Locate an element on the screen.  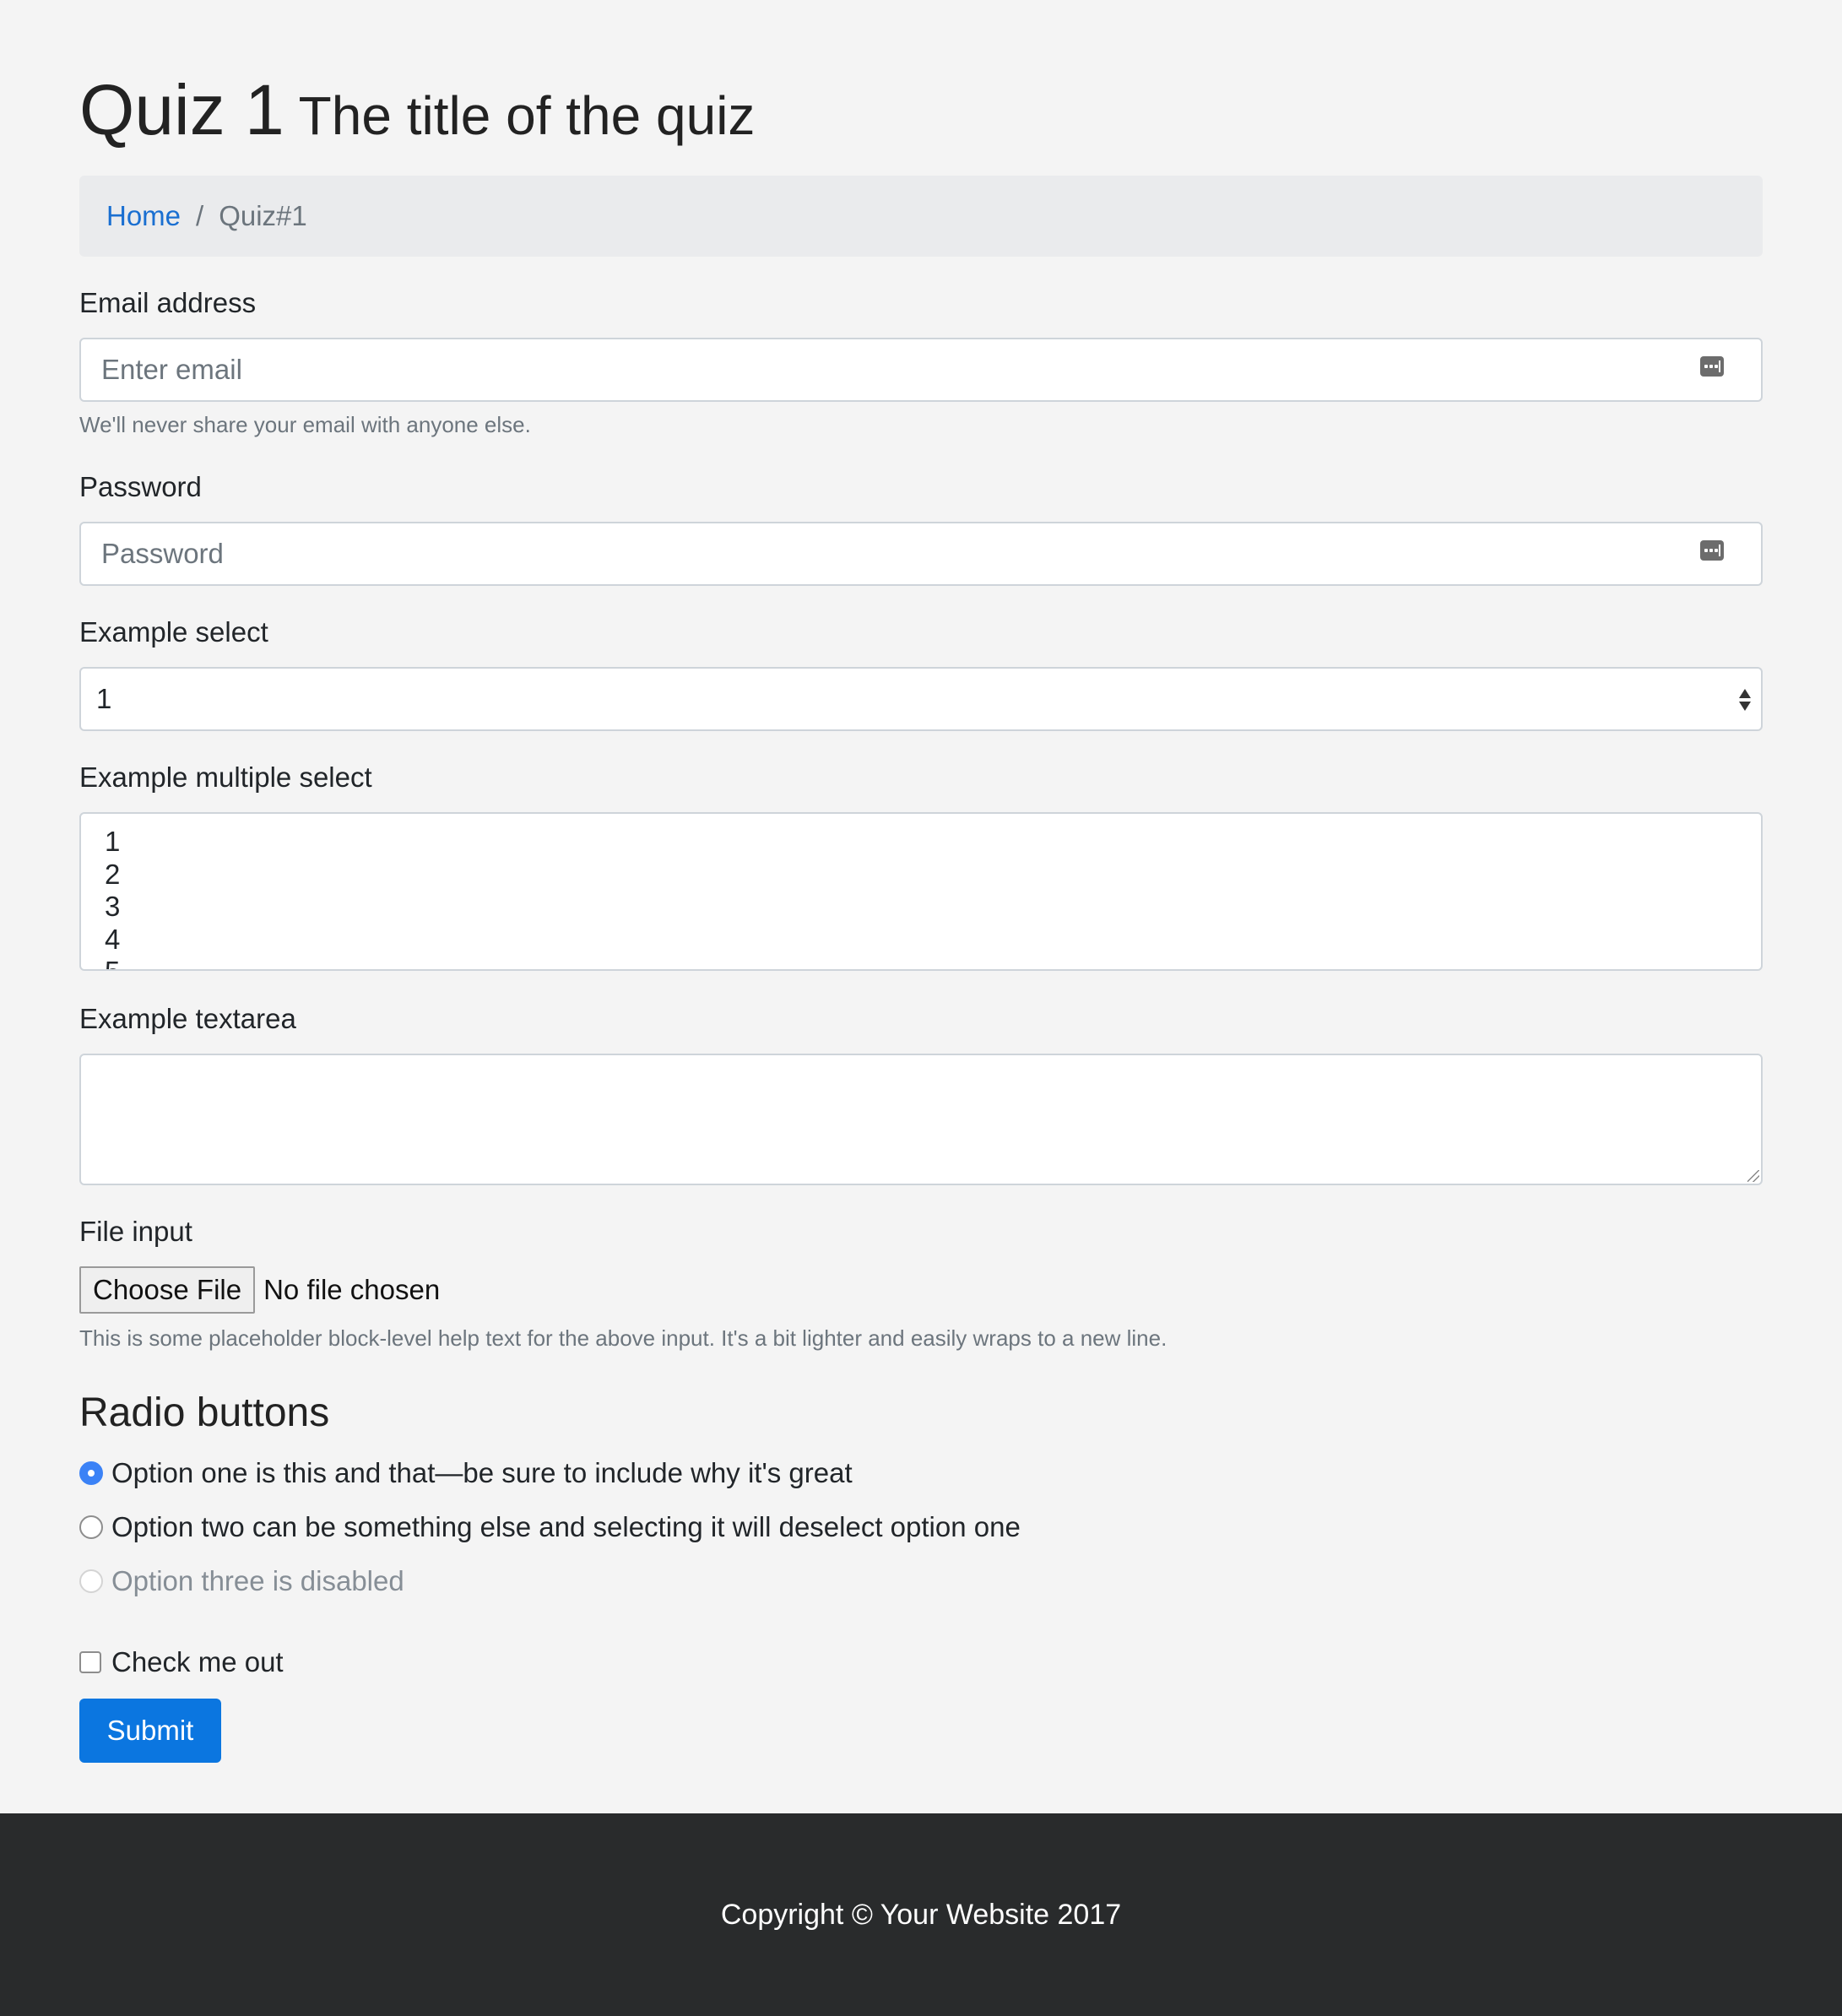
multi-select-list: 1 2 3 4 5 is located at coordinates (921, 891).